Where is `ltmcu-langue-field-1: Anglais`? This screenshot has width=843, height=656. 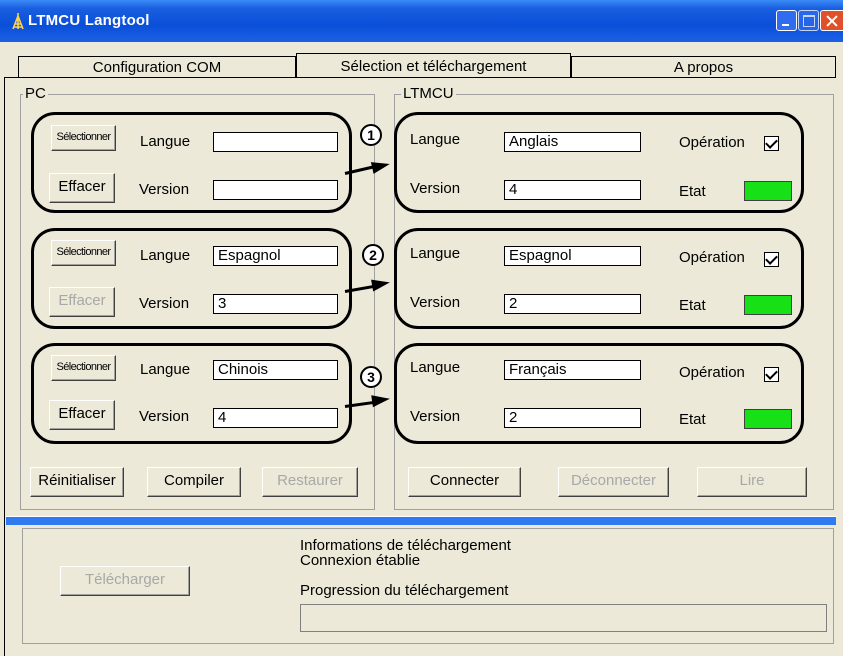 ltmcu-langue-field-1: Anglais is located at coordinates (572, 142).